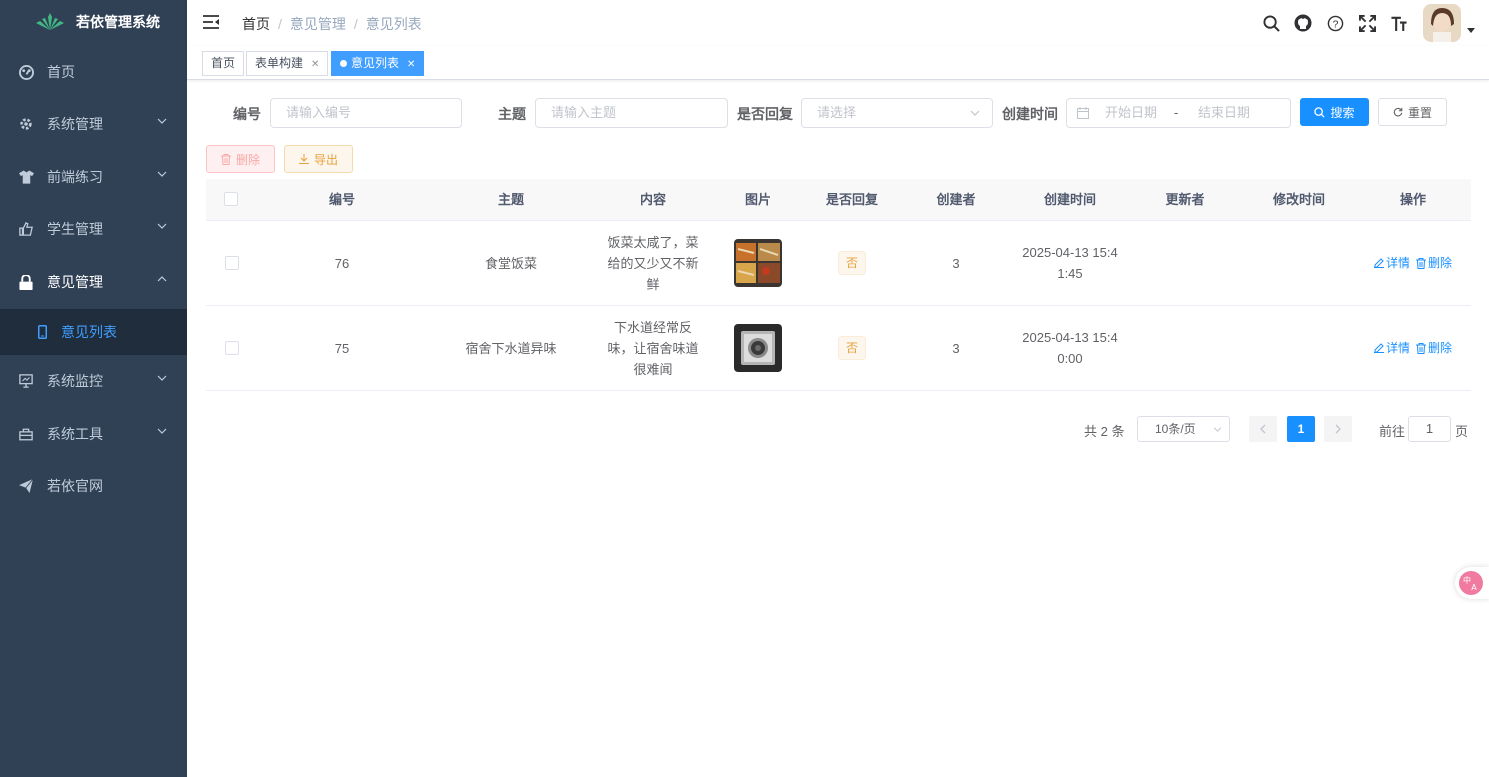  What do you see at coordinates (93, 434) in the screenshot?
I see `sidebar-item-tools: 系统工具` at bounding box center [93, 434].